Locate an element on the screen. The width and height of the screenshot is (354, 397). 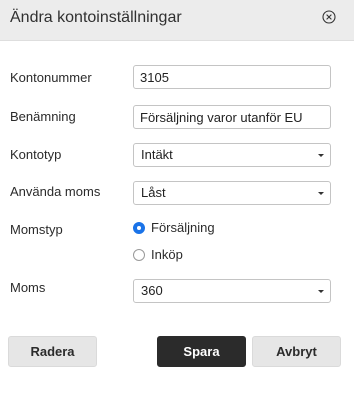
radio-checked-icon is located at coordinates (139, 227).